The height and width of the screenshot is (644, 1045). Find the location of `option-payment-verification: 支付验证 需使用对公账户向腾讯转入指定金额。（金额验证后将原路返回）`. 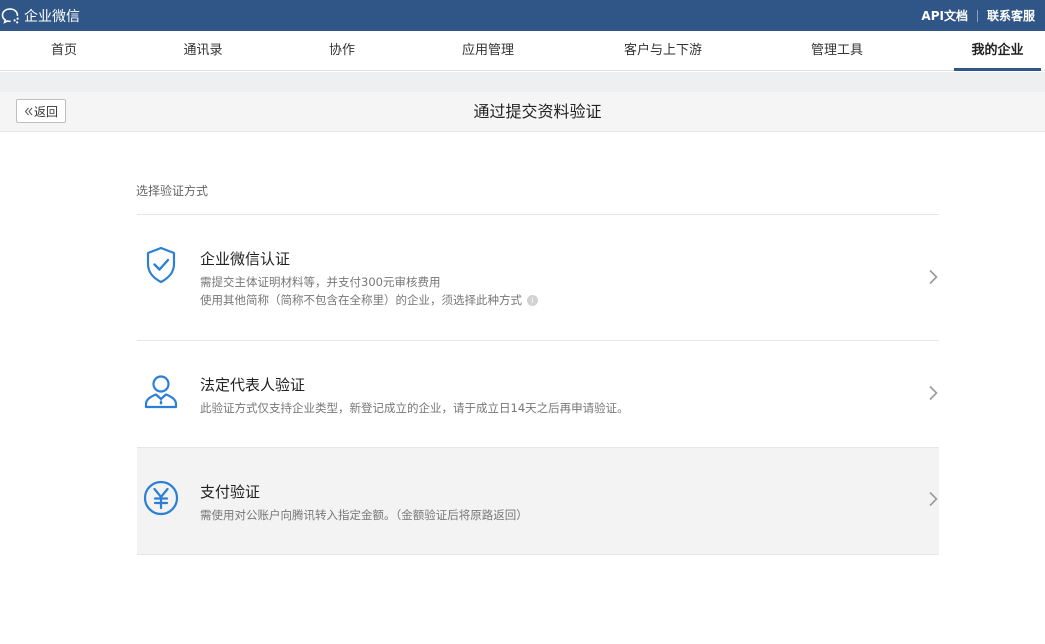

option-payment-verification: 支付验证 需使用对公账户向腾讯转入指定金额。（金额验证后将原路返回） is located at coordinates (538, 501).